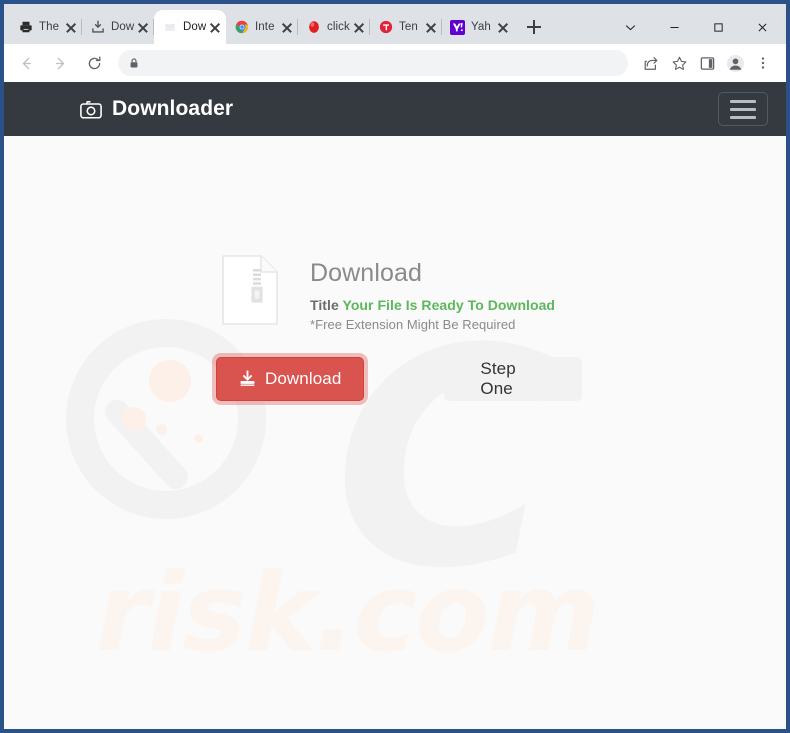 The height and width of the screenshot is (733, 790). I want to click on share-icon, so click(651, 63).